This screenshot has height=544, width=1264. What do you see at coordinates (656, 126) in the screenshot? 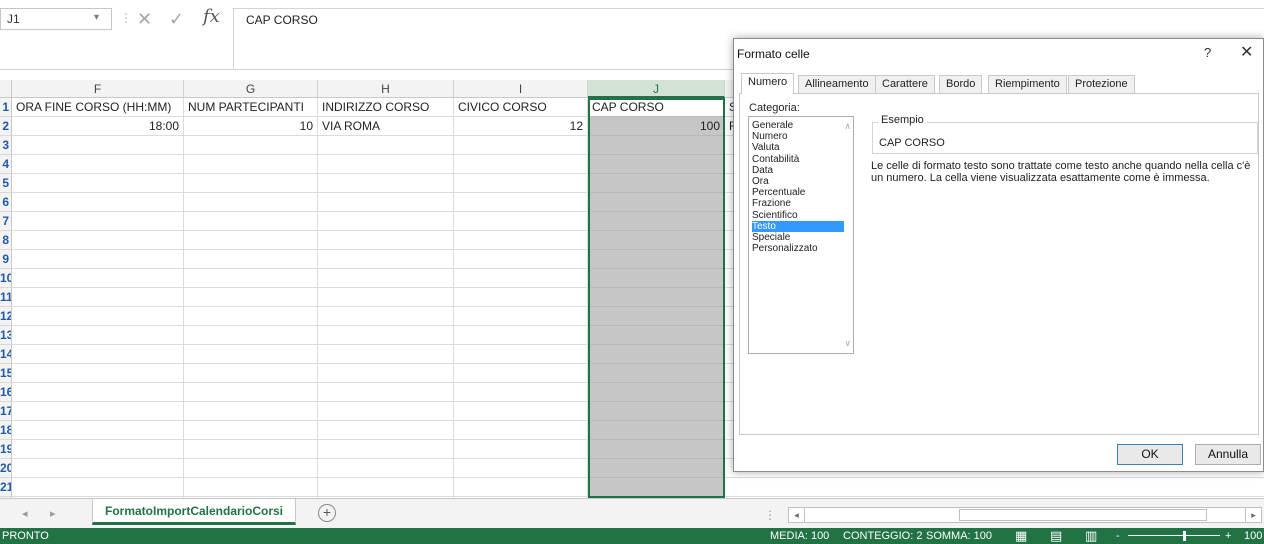
I see `grid-cell: 100` at bounding box center [656, 126].